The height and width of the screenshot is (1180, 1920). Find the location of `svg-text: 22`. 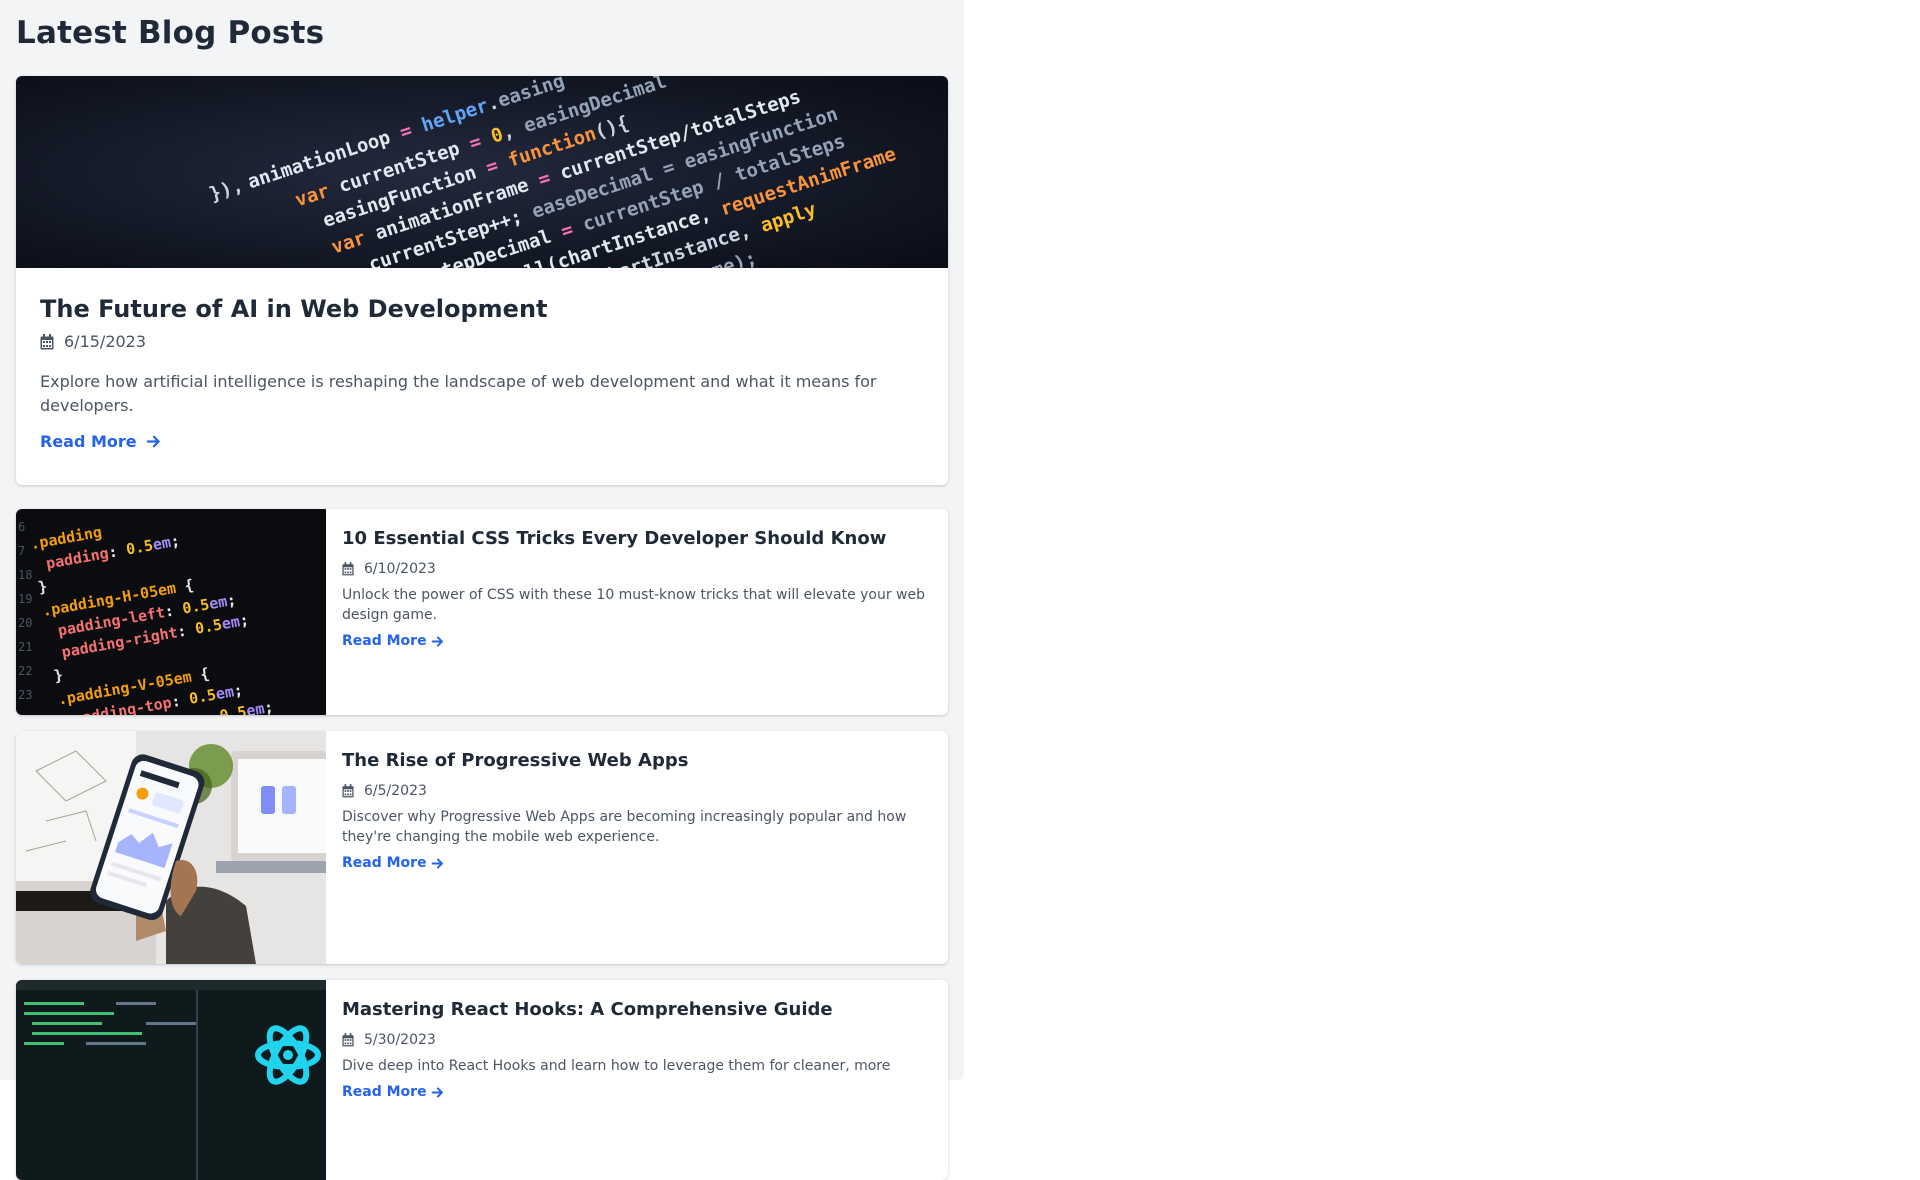

svg-text: 22 is located at coordinates (25, 671).